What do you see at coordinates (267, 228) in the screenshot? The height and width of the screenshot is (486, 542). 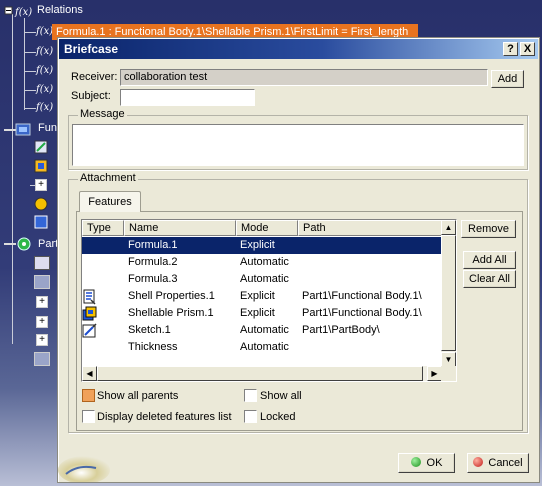 I see `column-header-mode: Mode` at bounding box center [267, 228].